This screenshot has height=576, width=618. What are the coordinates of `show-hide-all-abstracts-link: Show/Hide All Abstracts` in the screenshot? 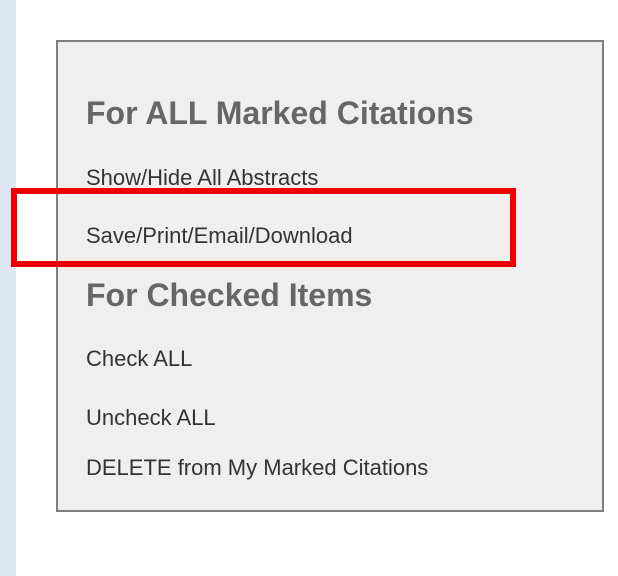 It's located at (202, 178).